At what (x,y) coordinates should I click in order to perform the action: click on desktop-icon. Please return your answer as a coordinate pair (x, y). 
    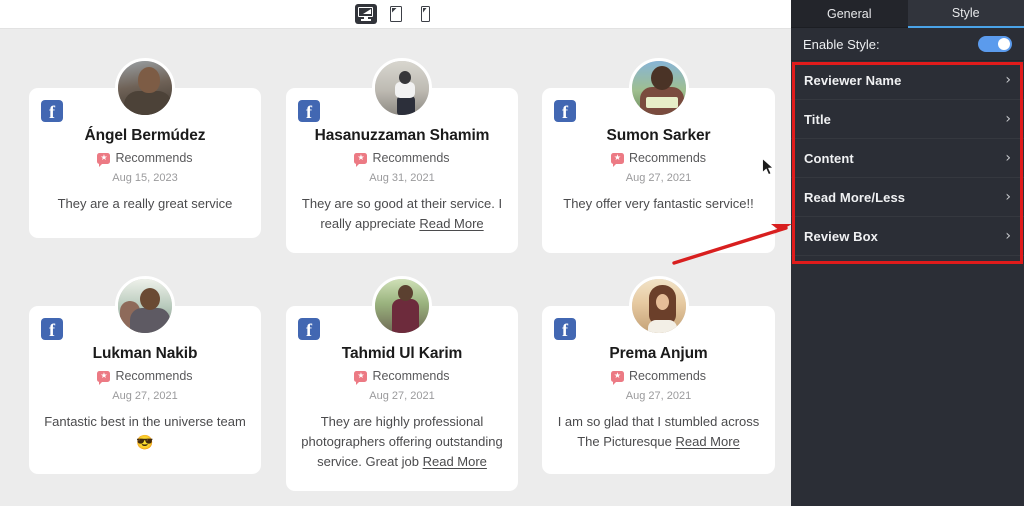
    Looking at the image, I should click on (365, 14).